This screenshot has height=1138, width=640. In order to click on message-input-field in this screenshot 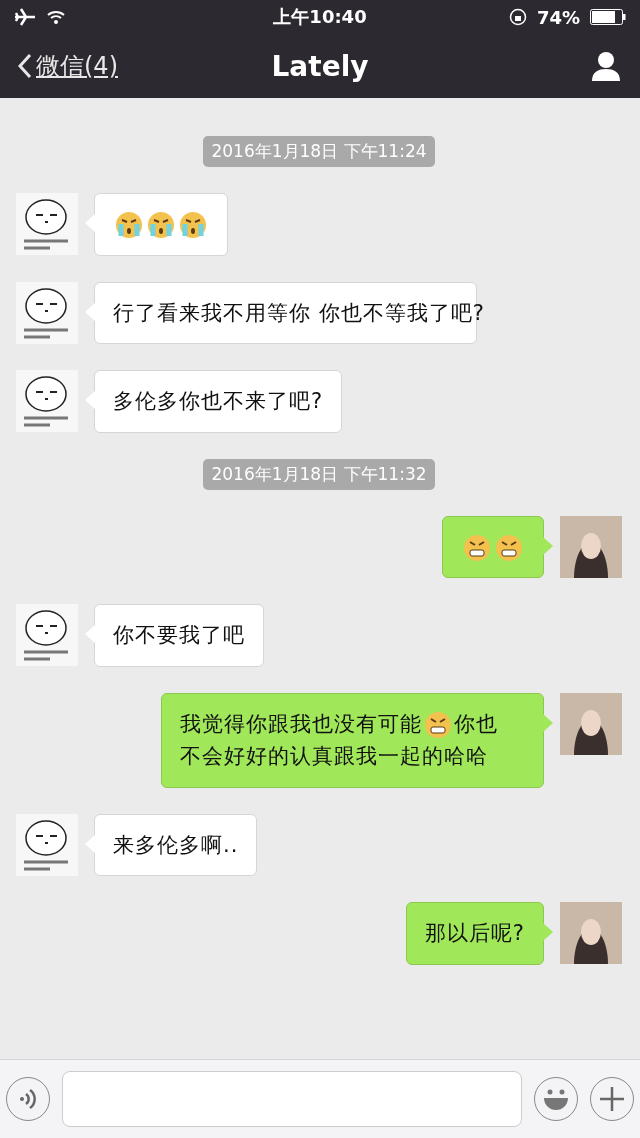, I will do `click(292, 1099)`.